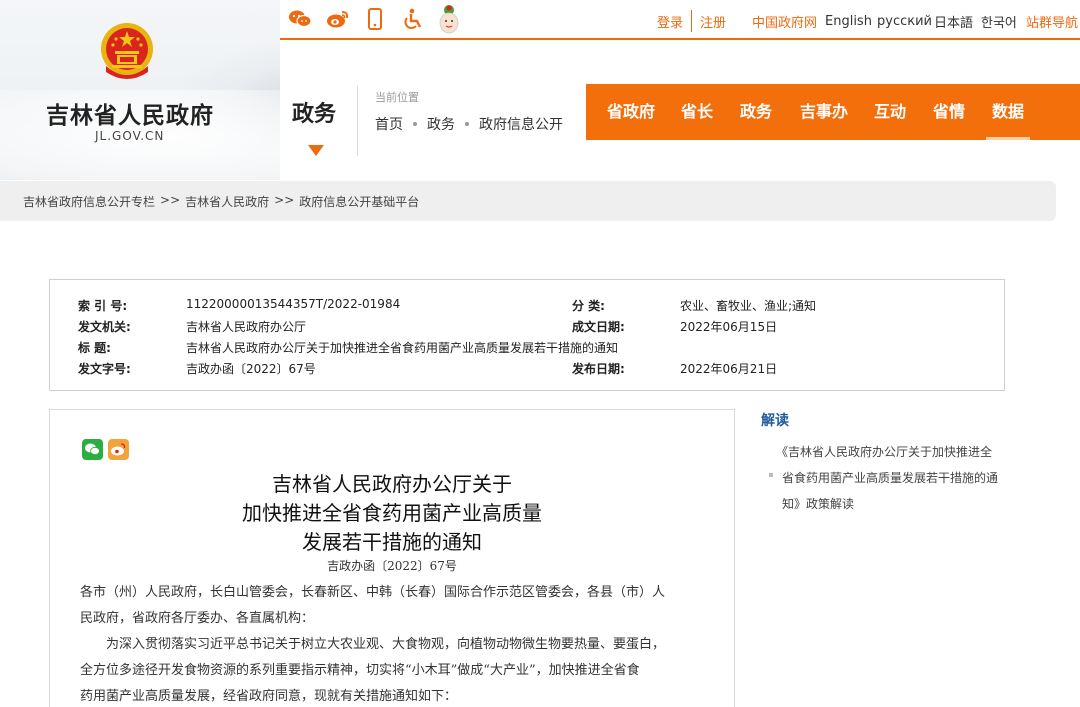  Describe the element at coordinates (251, 369) in the screenshot. I see `doc-no-value: 吉政办函〔2022〕67号` at that location.